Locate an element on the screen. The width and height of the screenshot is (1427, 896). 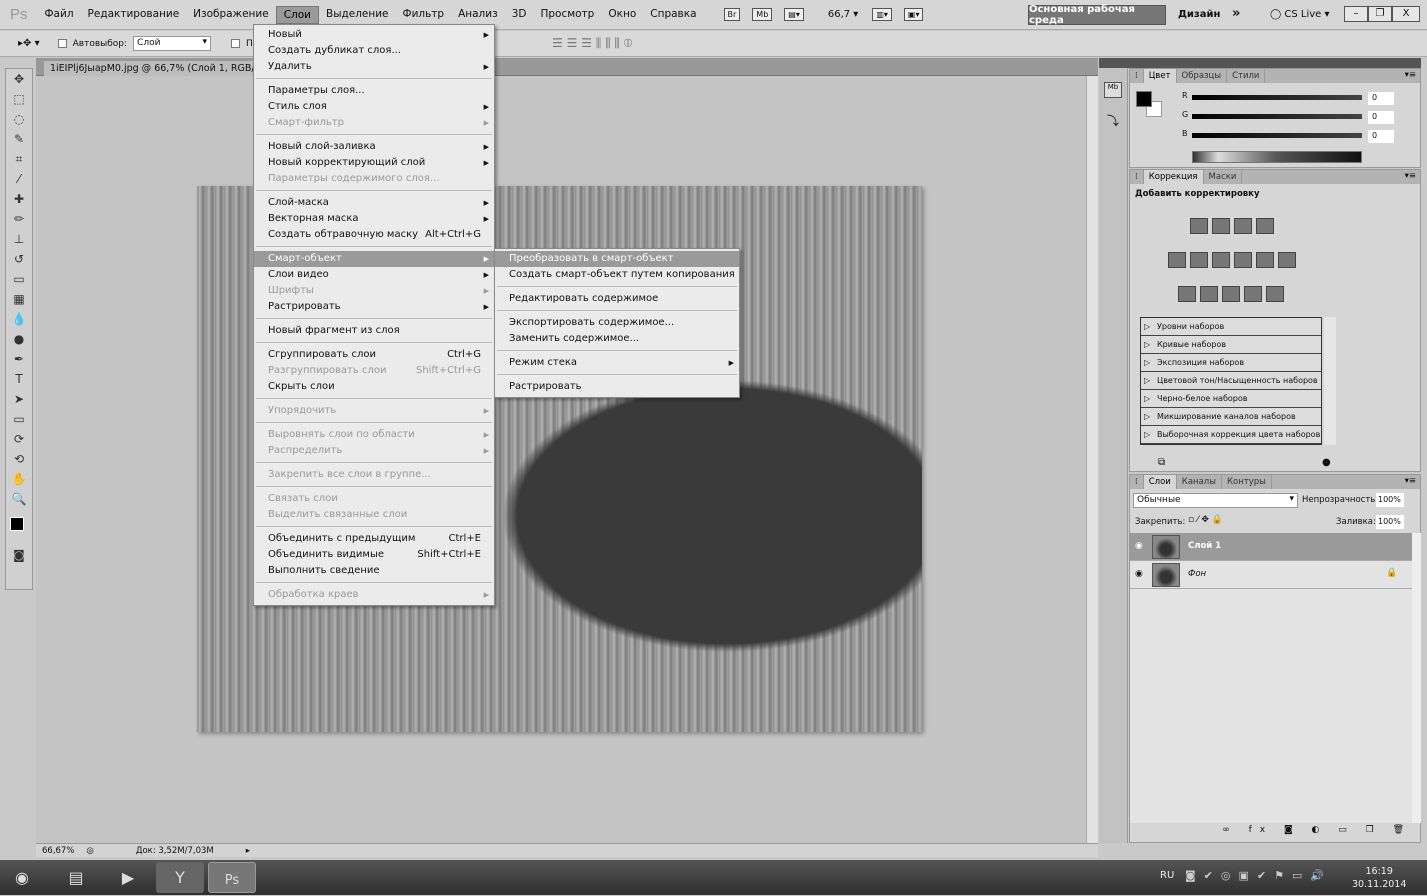
menu-item: Стиль слоя ▶ is located at coordinates (374, 107).